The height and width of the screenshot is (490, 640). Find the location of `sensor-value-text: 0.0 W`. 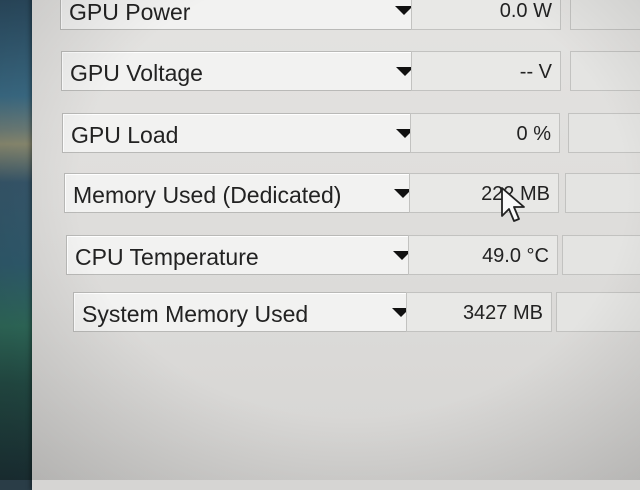

sensor-value-text: 0.0 W is located at coordinates (525, 11).